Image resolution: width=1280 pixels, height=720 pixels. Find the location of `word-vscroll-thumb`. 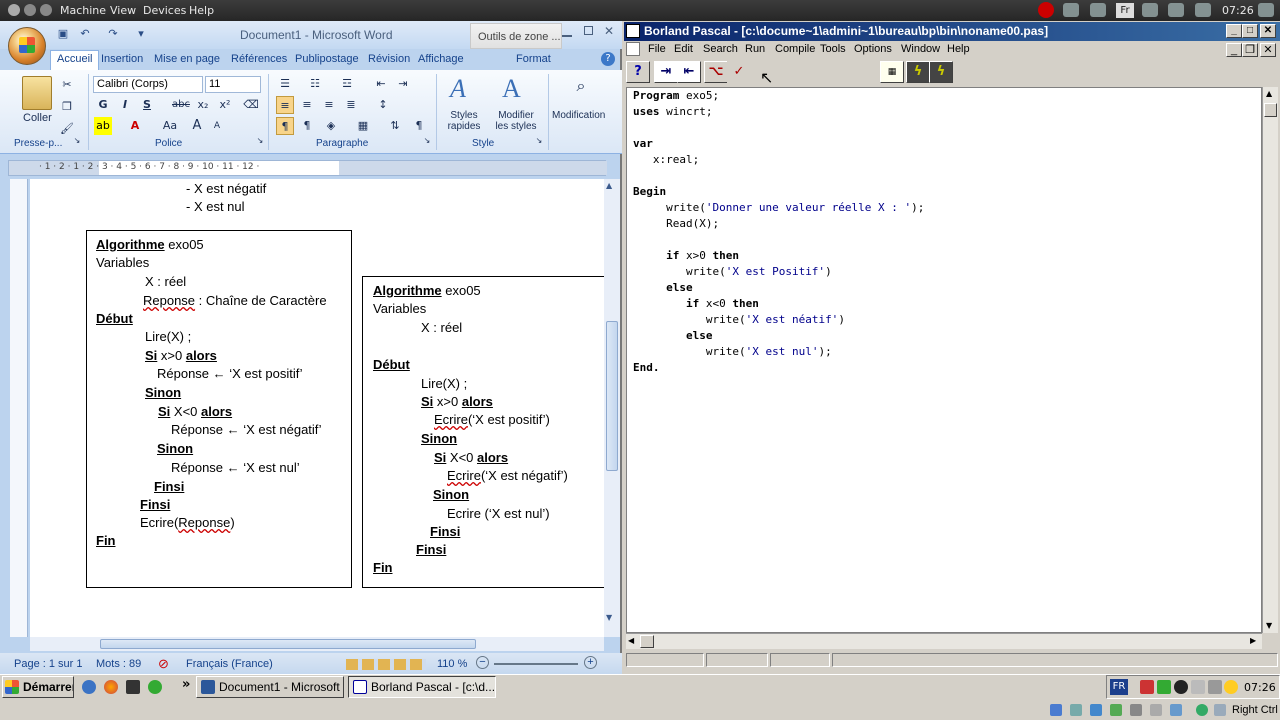

word-vscroll-thumb is located at coordinates (612, 396).